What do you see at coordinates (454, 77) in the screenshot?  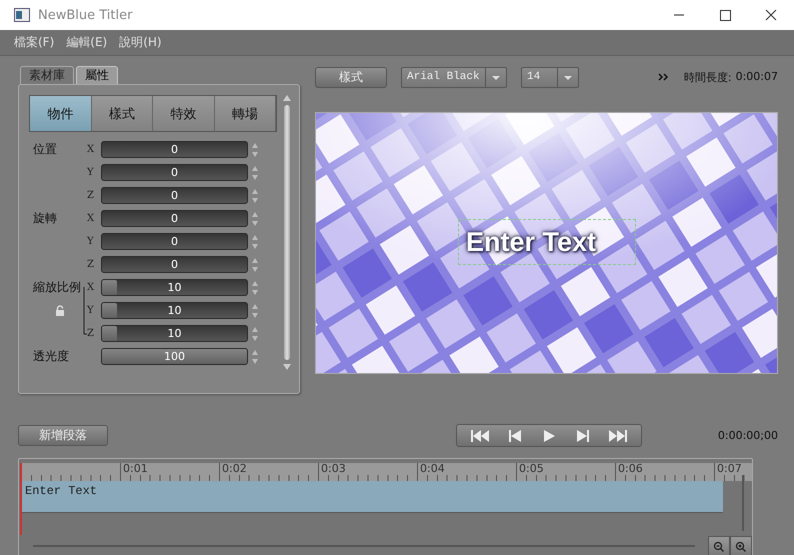 I see `font-dropdown: Arial Black` at bounding box center [454, 77].